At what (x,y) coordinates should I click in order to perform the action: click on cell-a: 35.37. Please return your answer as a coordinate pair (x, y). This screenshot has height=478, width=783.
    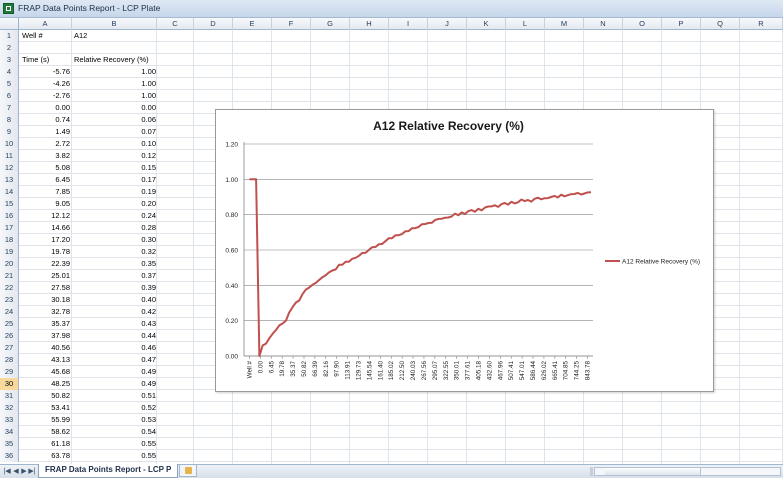
    Looking at the image, I should click on (44, 323).